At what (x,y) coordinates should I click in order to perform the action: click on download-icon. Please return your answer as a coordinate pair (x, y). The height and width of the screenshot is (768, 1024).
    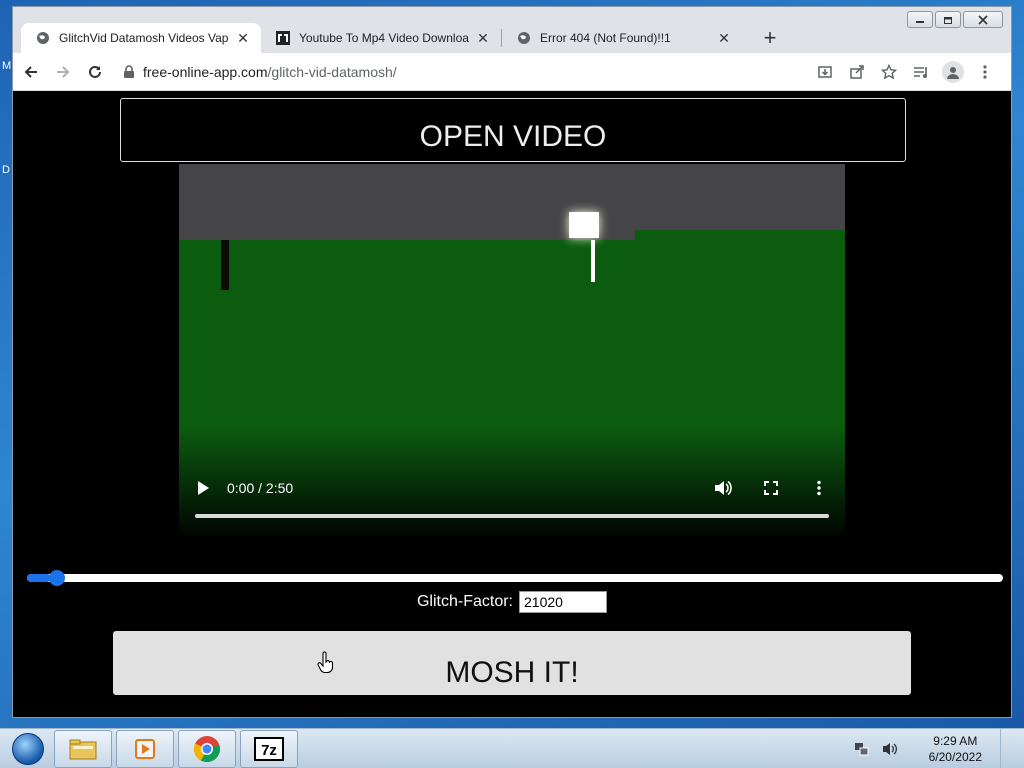
    Looking at the image, I should click on (825, 72).